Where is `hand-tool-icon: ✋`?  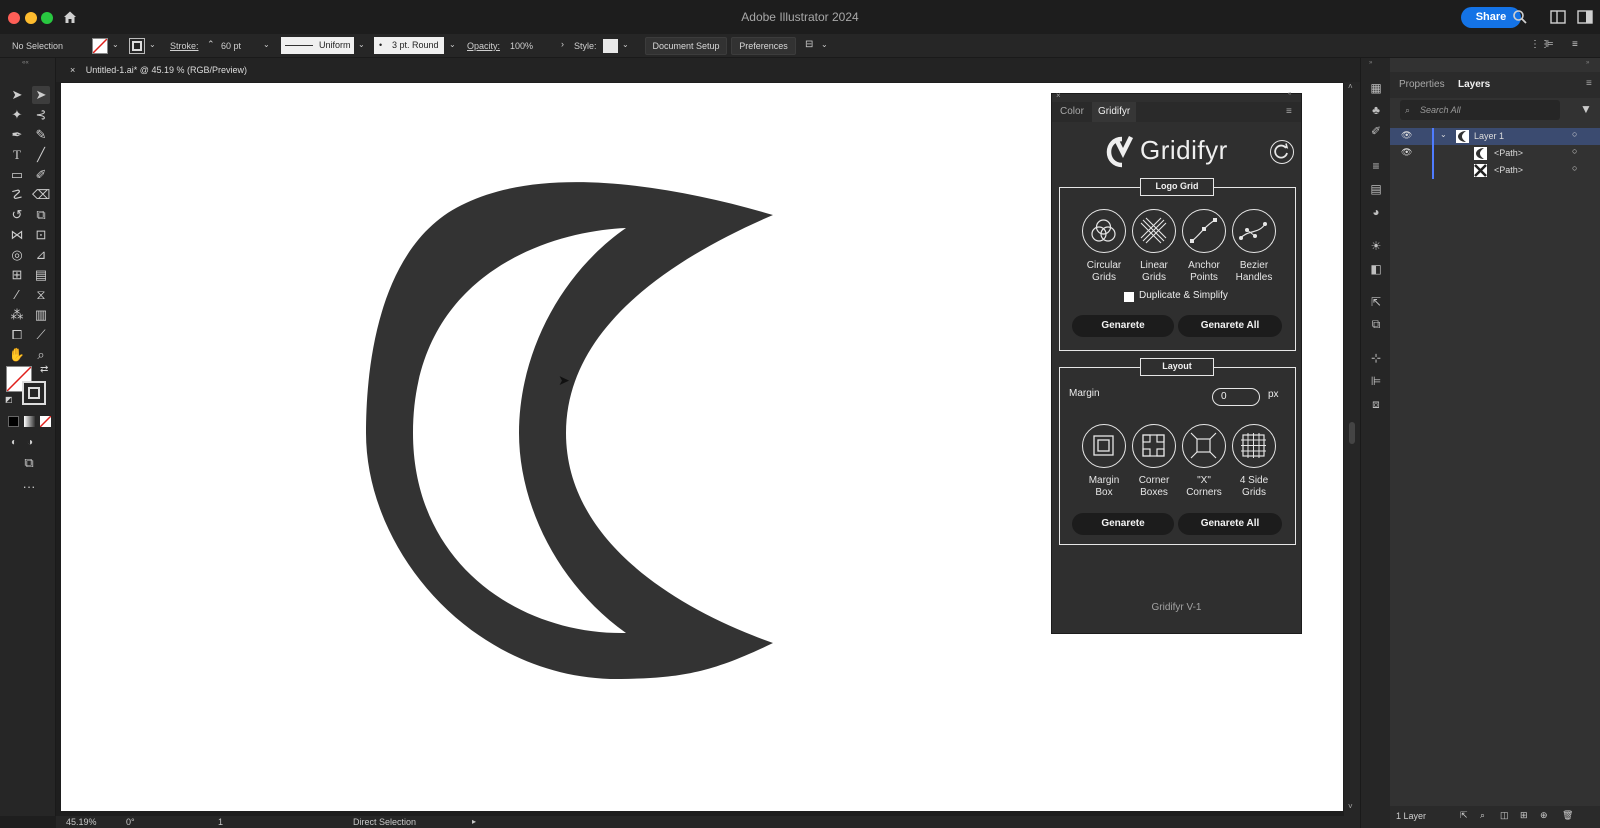 hand-tool-icon: ✋ is located at coordinates (17, 355).